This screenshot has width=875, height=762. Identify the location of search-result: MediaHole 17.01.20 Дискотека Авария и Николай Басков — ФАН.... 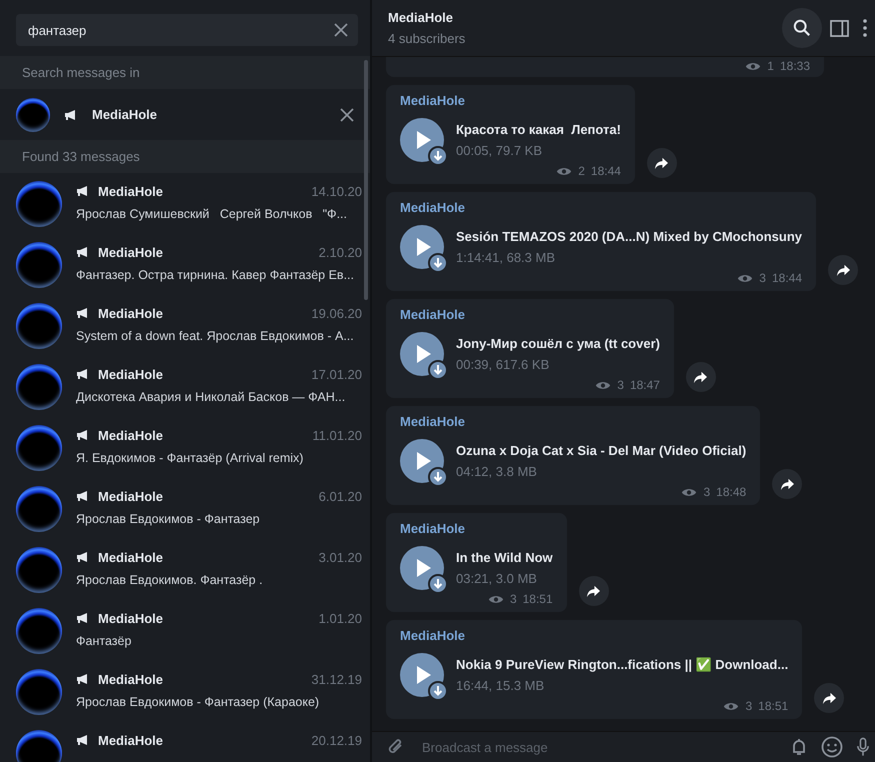
(185, 386).